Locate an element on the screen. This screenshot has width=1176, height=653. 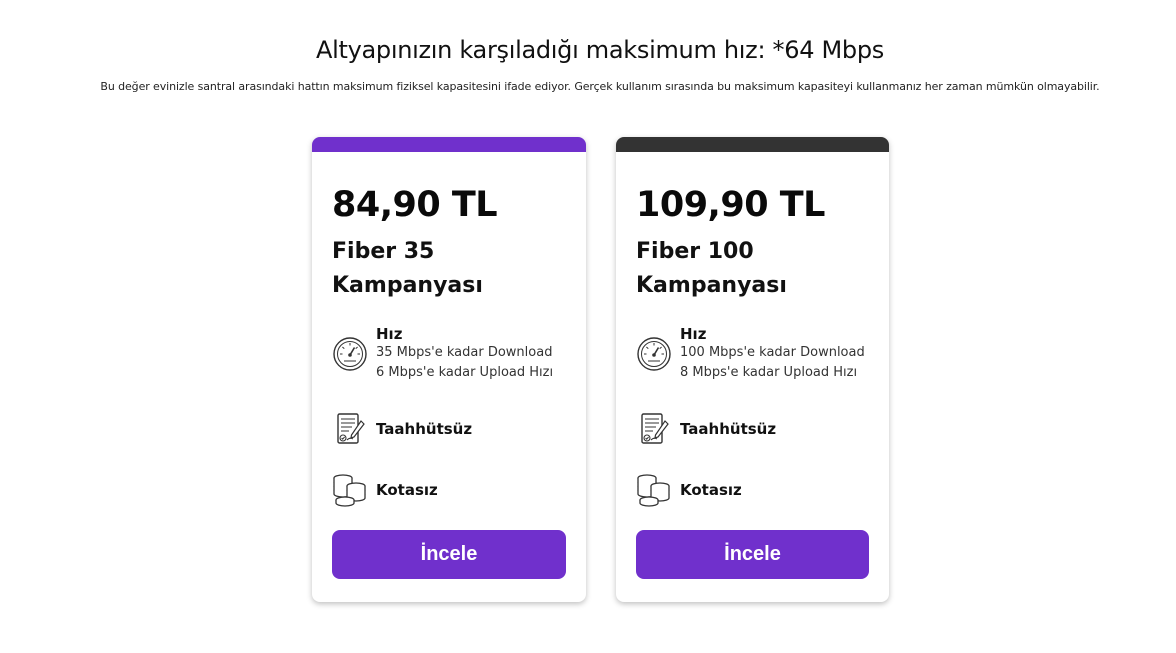
feature-download: 35 Mbps'e kadar Download is located at coordinates (464, 352).